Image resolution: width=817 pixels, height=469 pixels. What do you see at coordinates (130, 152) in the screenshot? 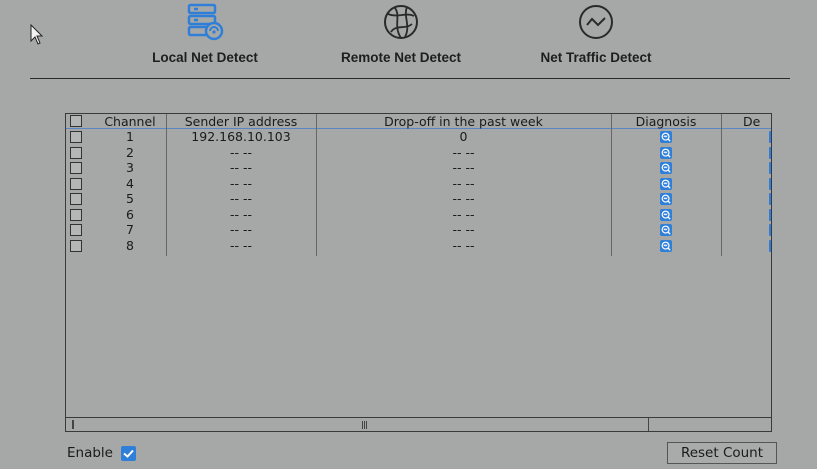
I see `cell-channel: 2` at bounding box center [130, 152].